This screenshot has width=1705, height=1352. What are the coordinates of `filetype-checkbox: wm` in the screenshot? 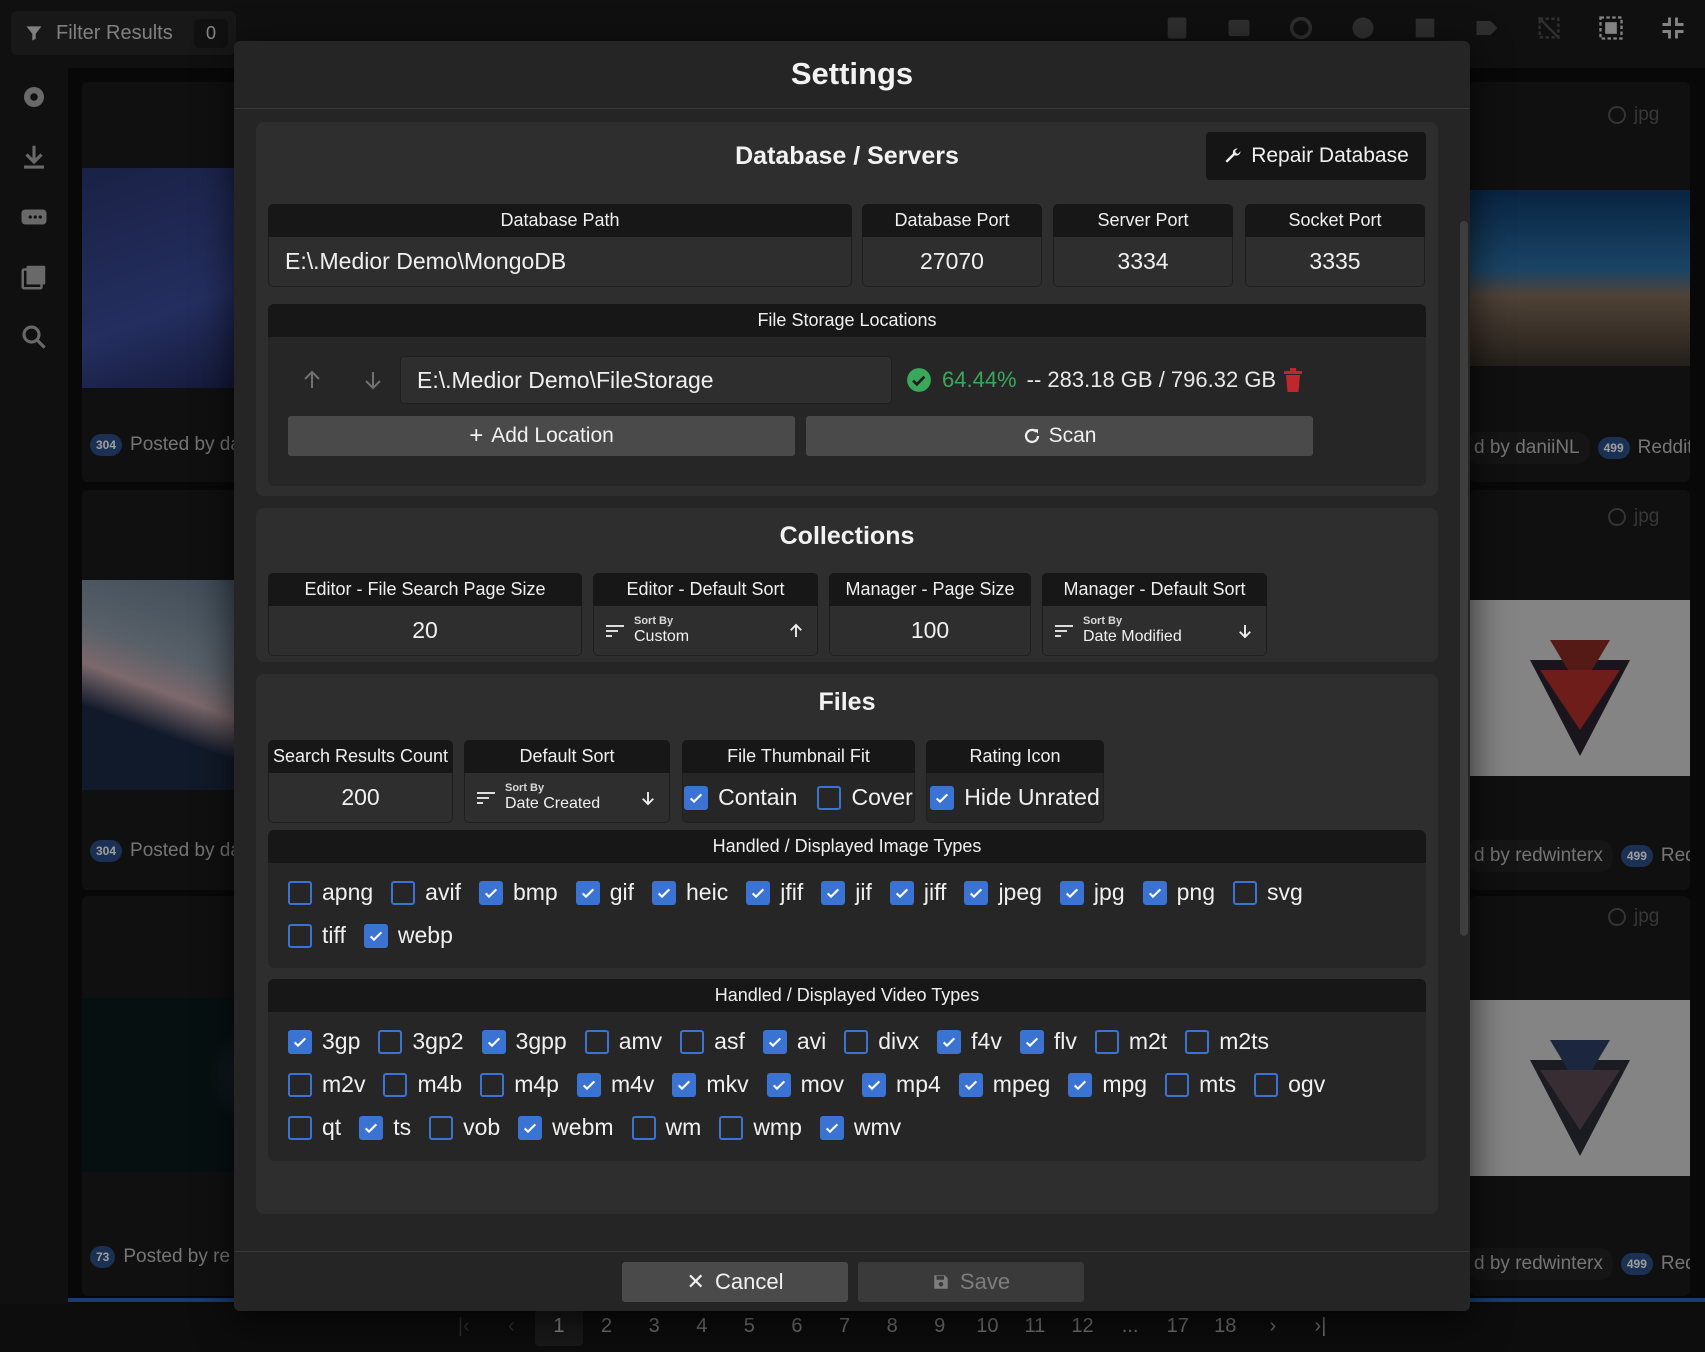 It's located at (666, 1127).